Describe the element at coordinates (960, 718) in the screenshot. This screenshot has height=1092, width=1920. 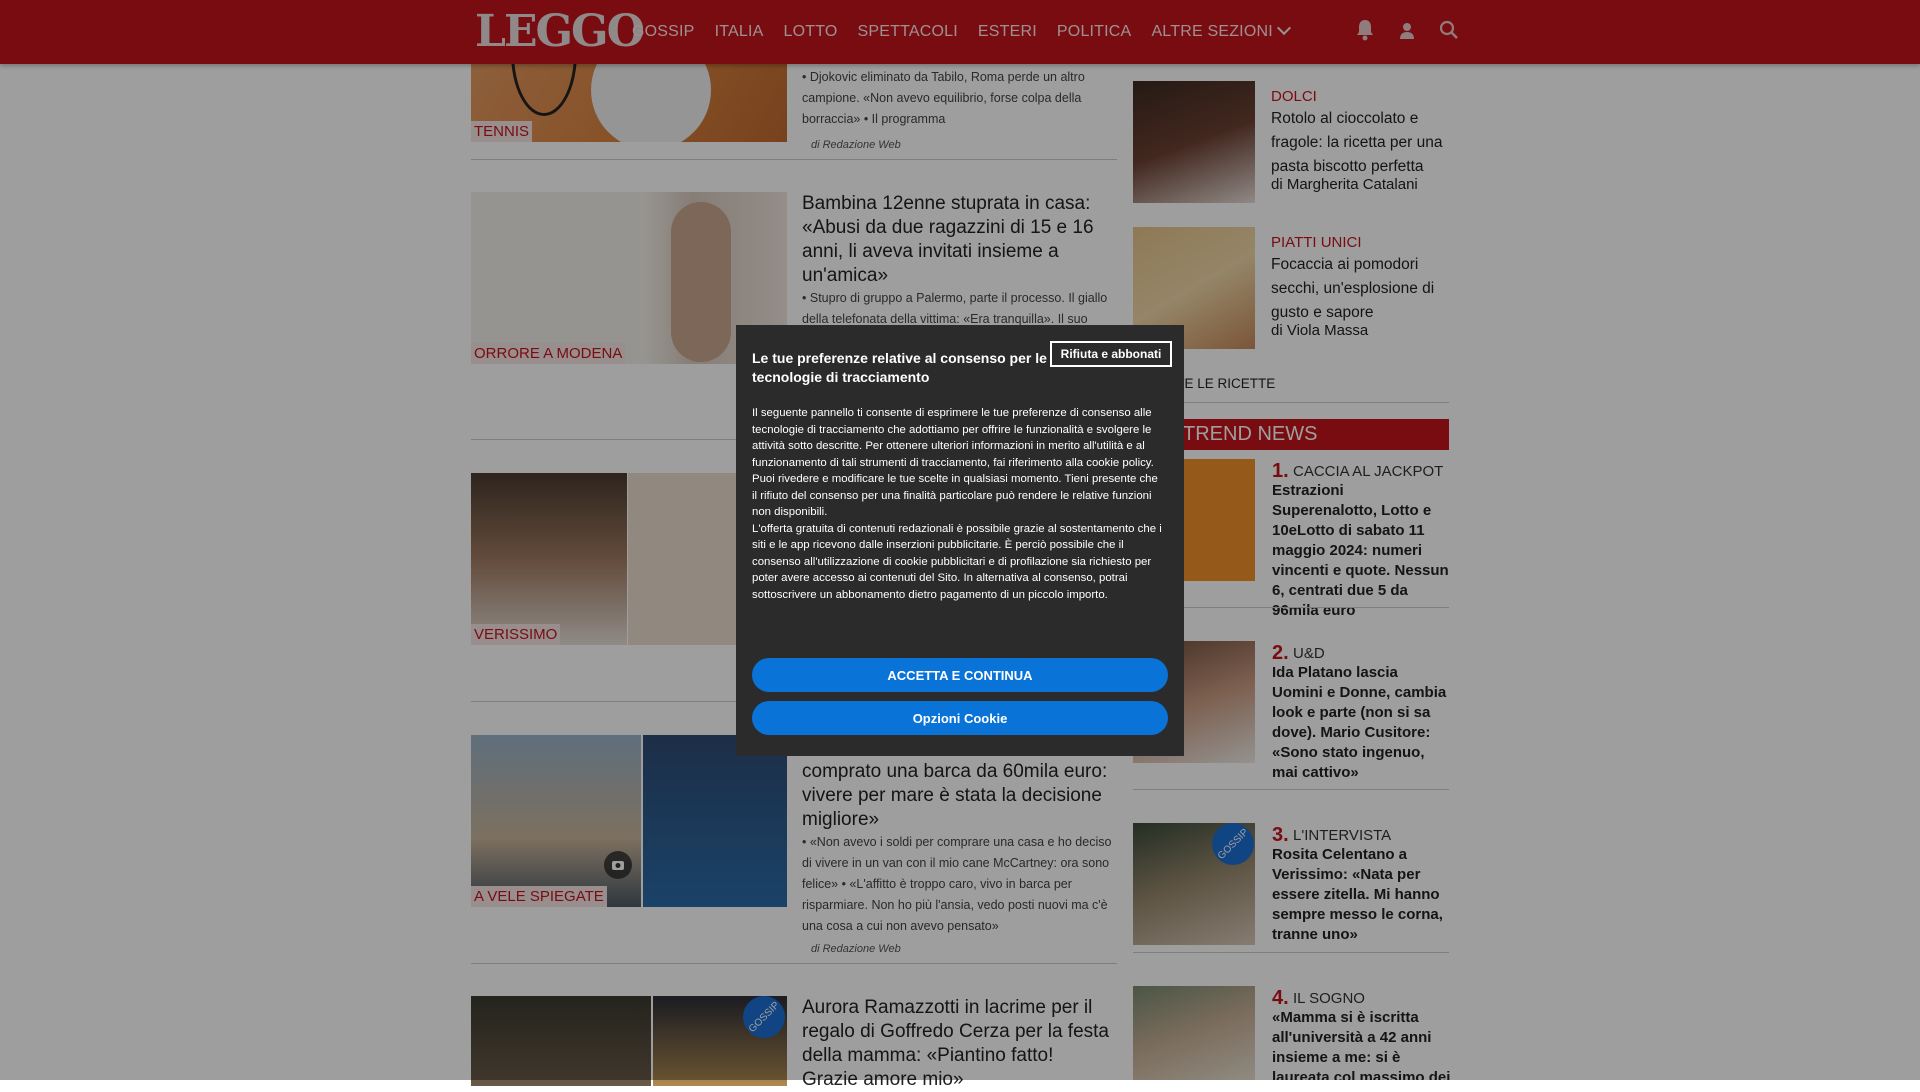
I see `cookie-options-button: Opzioni Cookie` at that location.